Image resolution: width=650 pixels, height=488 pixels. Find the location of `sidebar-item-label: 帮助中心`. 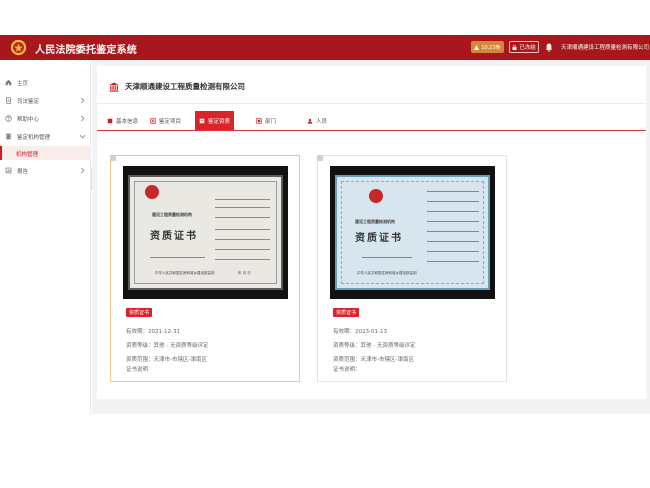

sidebar-item-label: 帮助中心 is located at coordinates (28, 119).